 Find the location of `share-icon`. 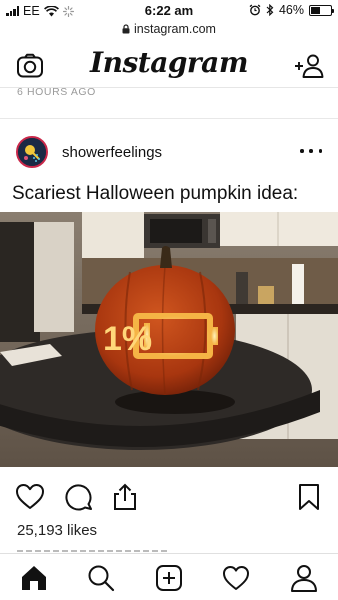

share-icon is located at coordinates (125, 497).